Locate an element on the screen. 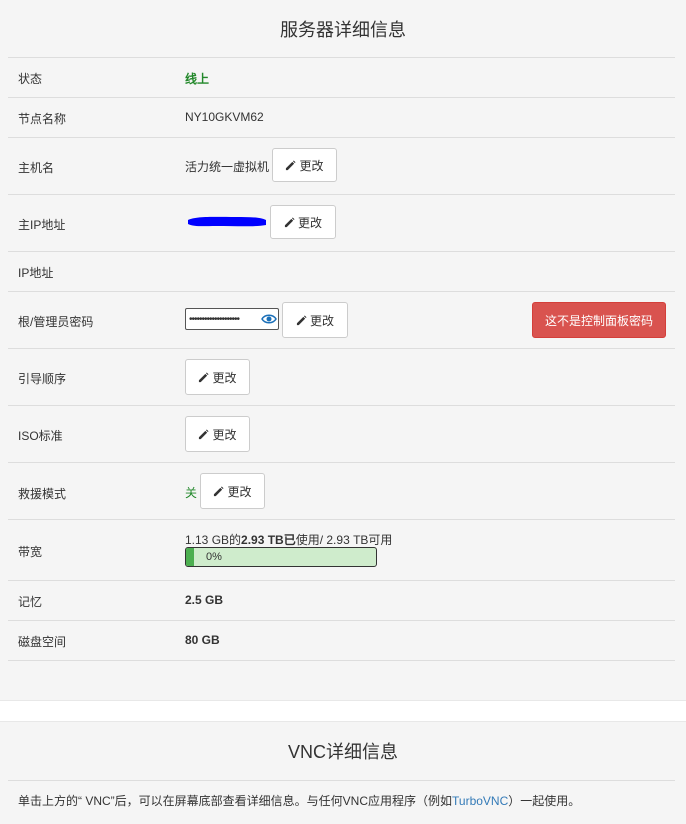 The image size is (686, 824). bandwidth-used: 1.13 GB的 is located at coordinates (213, 540).